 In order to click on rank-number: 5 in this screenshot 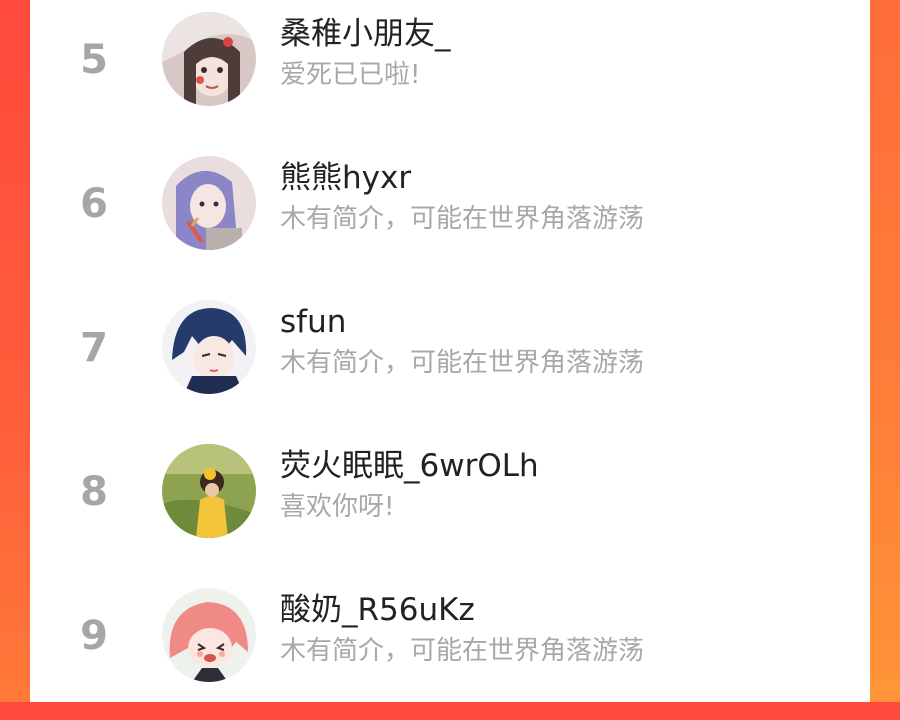, I will do `click(94, 60)`.